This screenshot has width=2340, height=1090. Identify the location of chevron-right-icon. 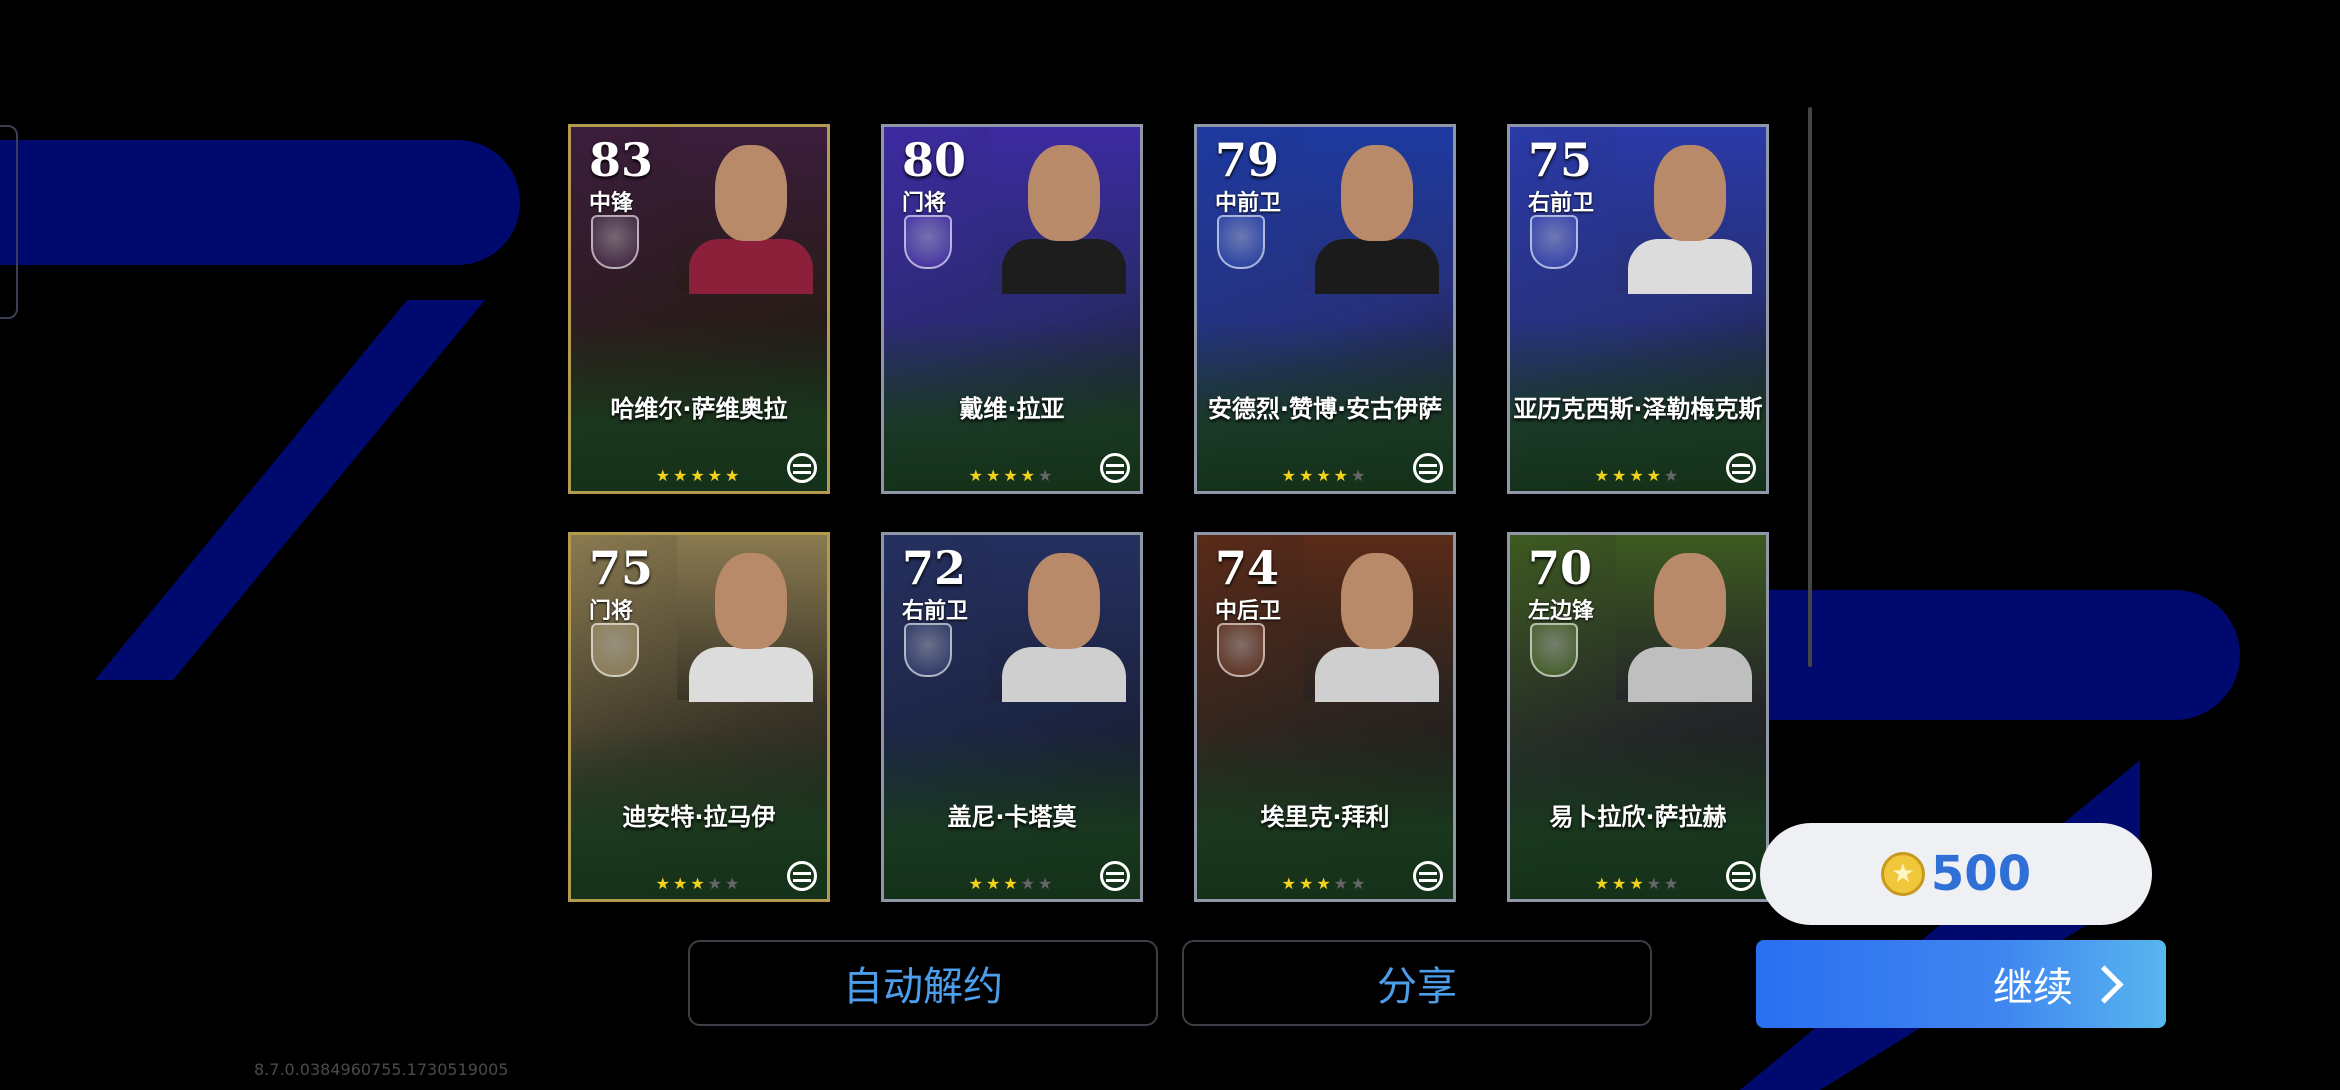
(2104, 984).